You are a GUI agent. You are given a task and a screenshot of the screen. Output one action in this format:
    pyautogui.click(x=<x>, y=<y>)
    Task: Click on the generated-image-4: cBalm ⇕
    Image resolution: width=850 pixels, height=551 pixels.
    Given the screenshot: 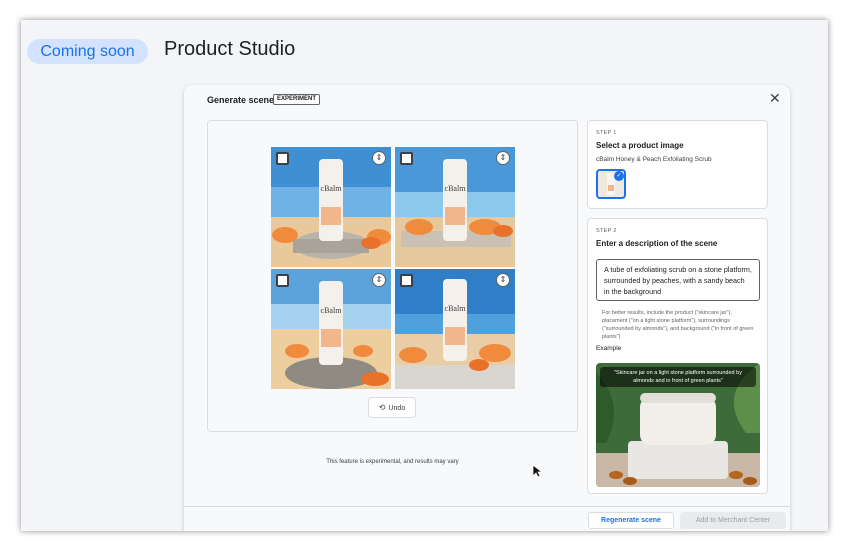 What is the action you would take?
    pyautogui.click(x=455, y=329)
    